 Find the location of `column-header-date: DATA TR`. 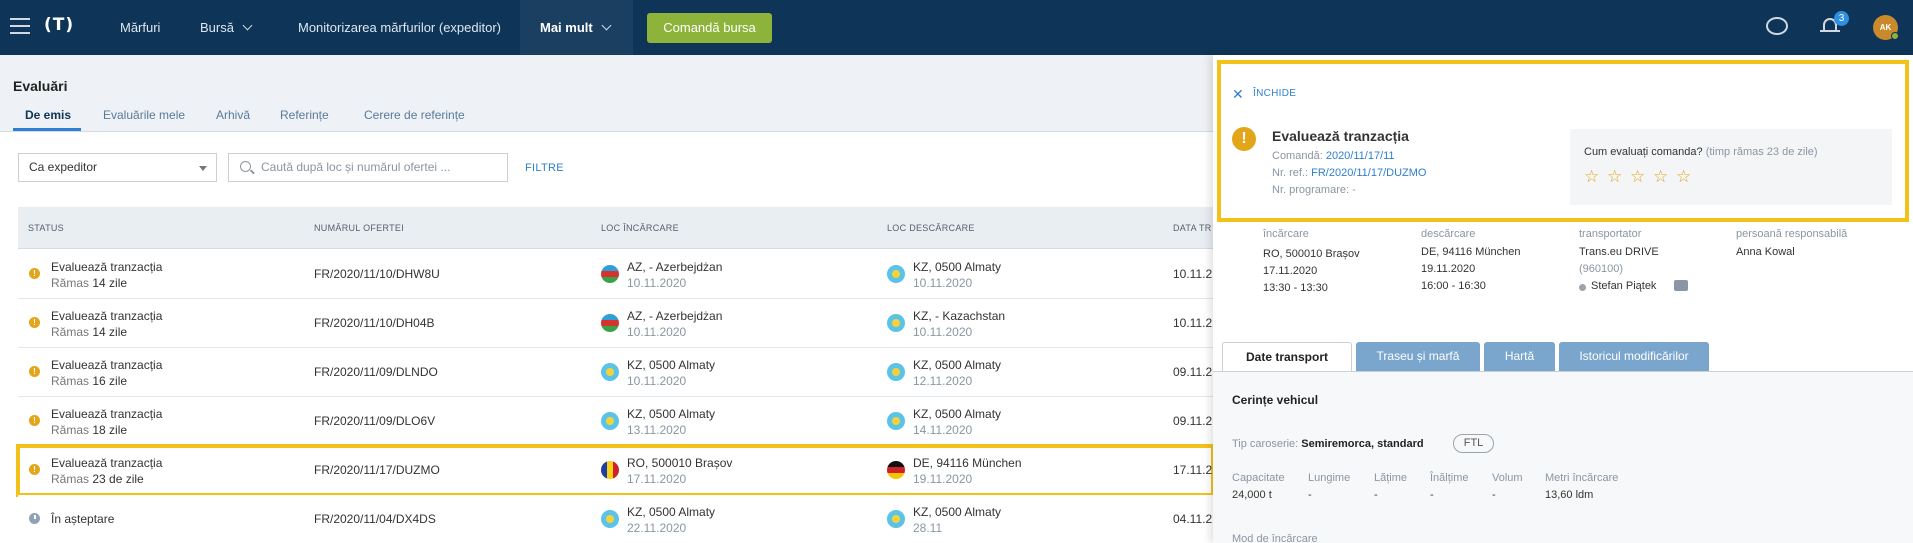

column-header-date: DATA TR is located at coordinates (1192, 228).